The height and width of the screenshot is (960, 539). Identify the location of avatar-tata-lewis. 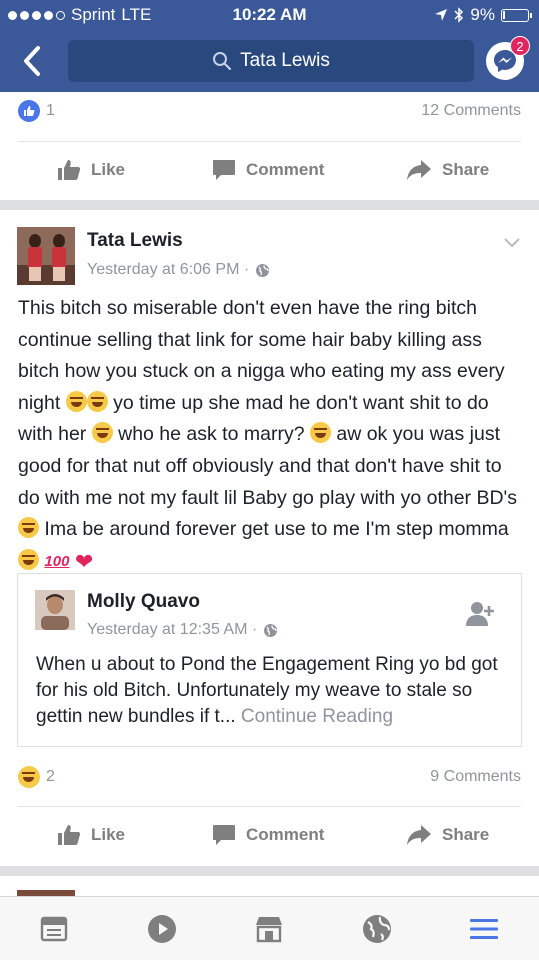
(46, 256).